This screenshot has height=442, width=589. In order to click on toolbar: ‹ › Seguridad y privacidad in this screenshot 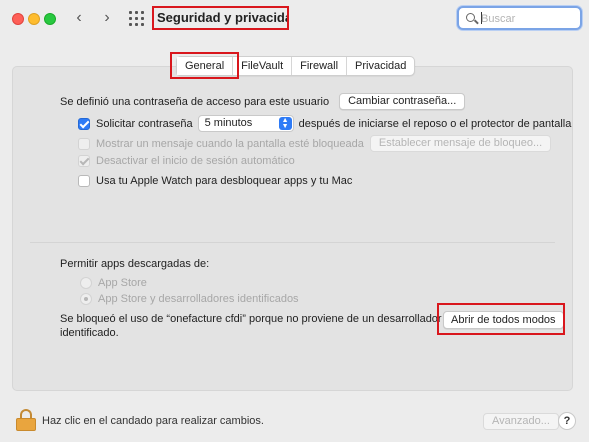, I will do `click(294, 19)`.